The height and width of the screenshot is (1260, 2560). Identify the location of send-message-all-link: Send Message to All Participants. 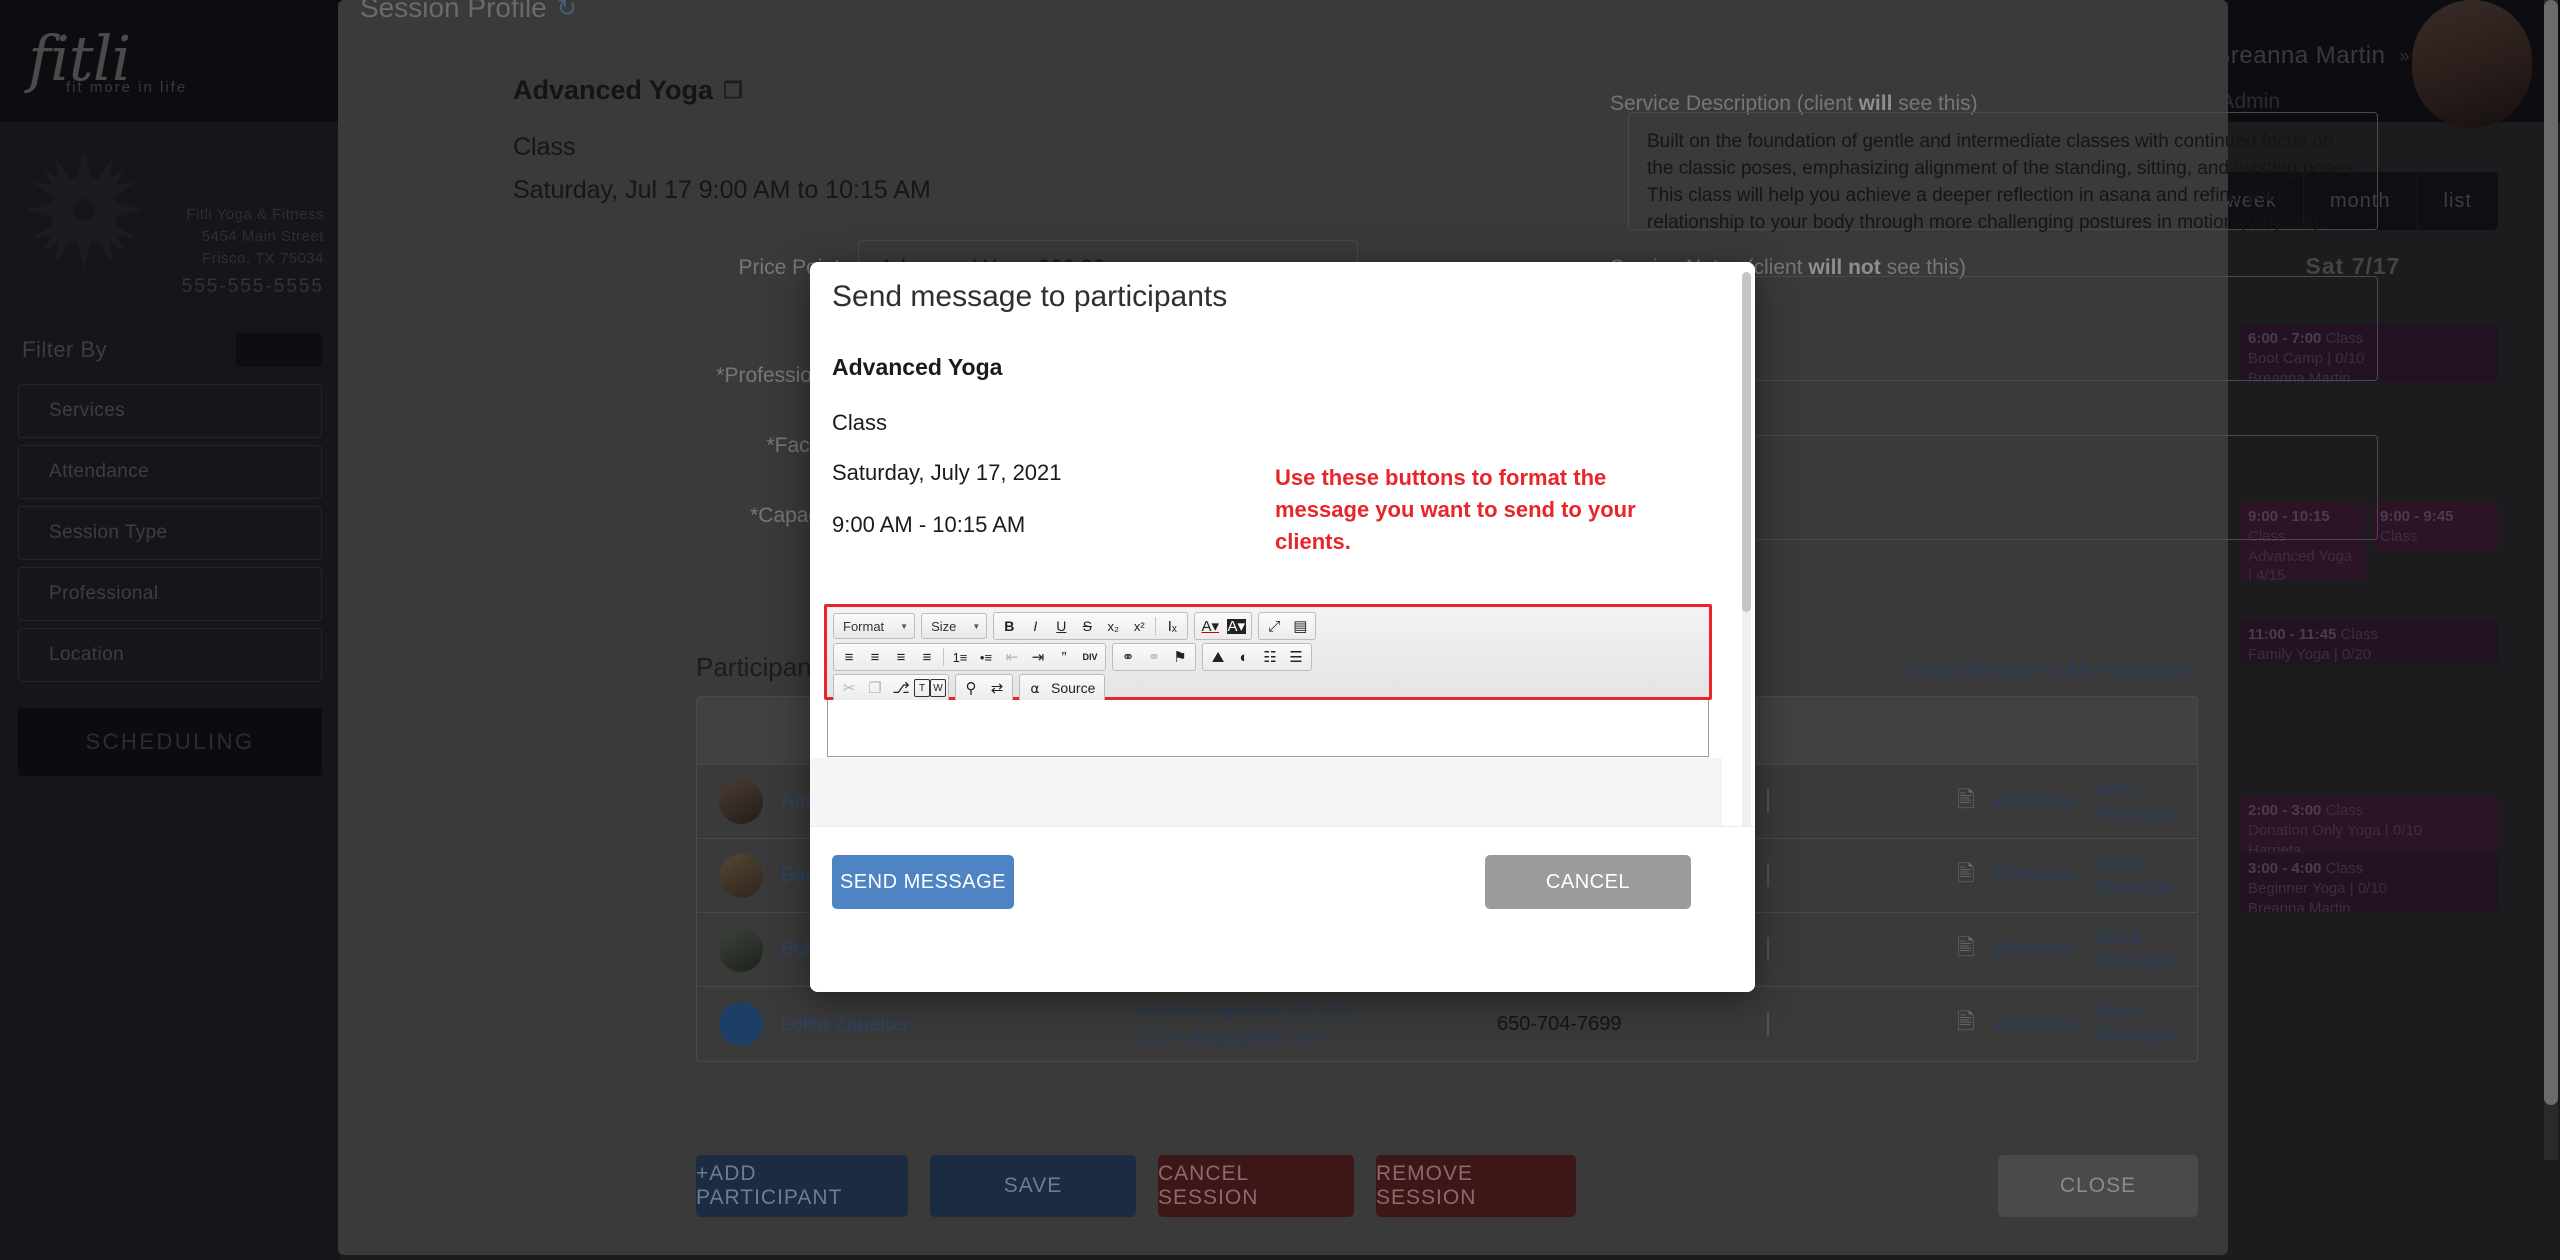
(2052, 671).